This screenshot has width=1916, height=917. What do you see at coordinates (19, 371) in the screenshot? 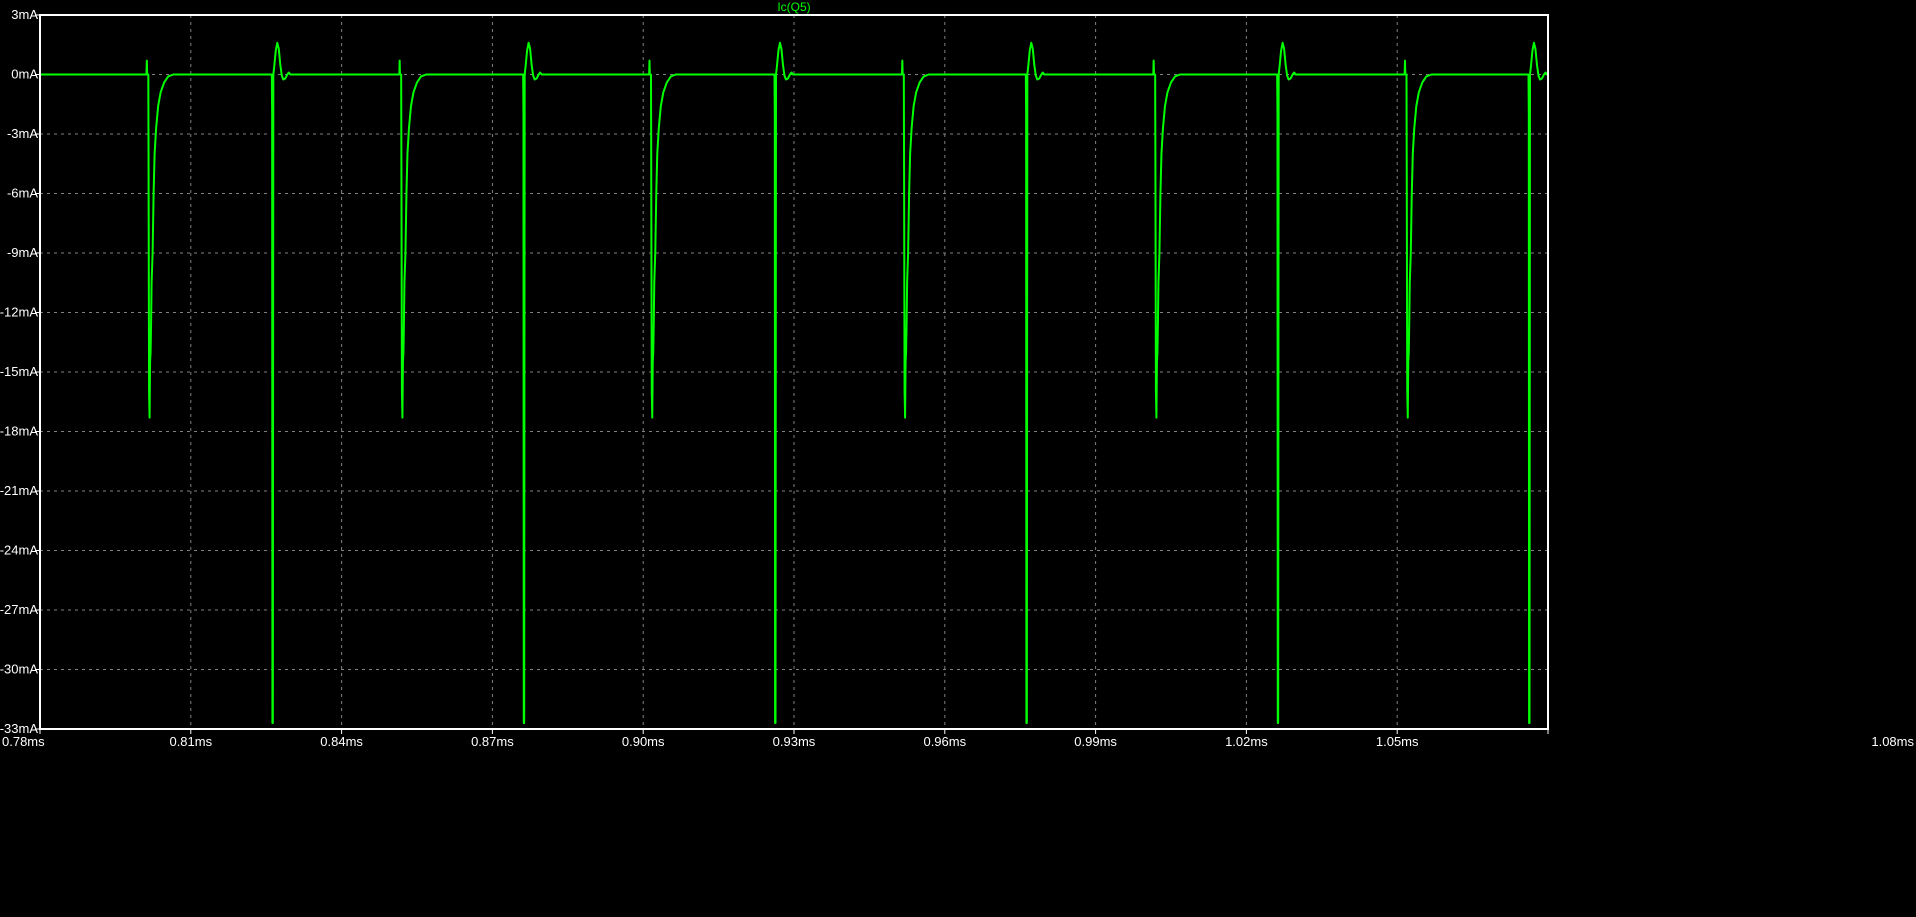
I see `y-tick-label: -15mA` at bounding box center [19, 371].